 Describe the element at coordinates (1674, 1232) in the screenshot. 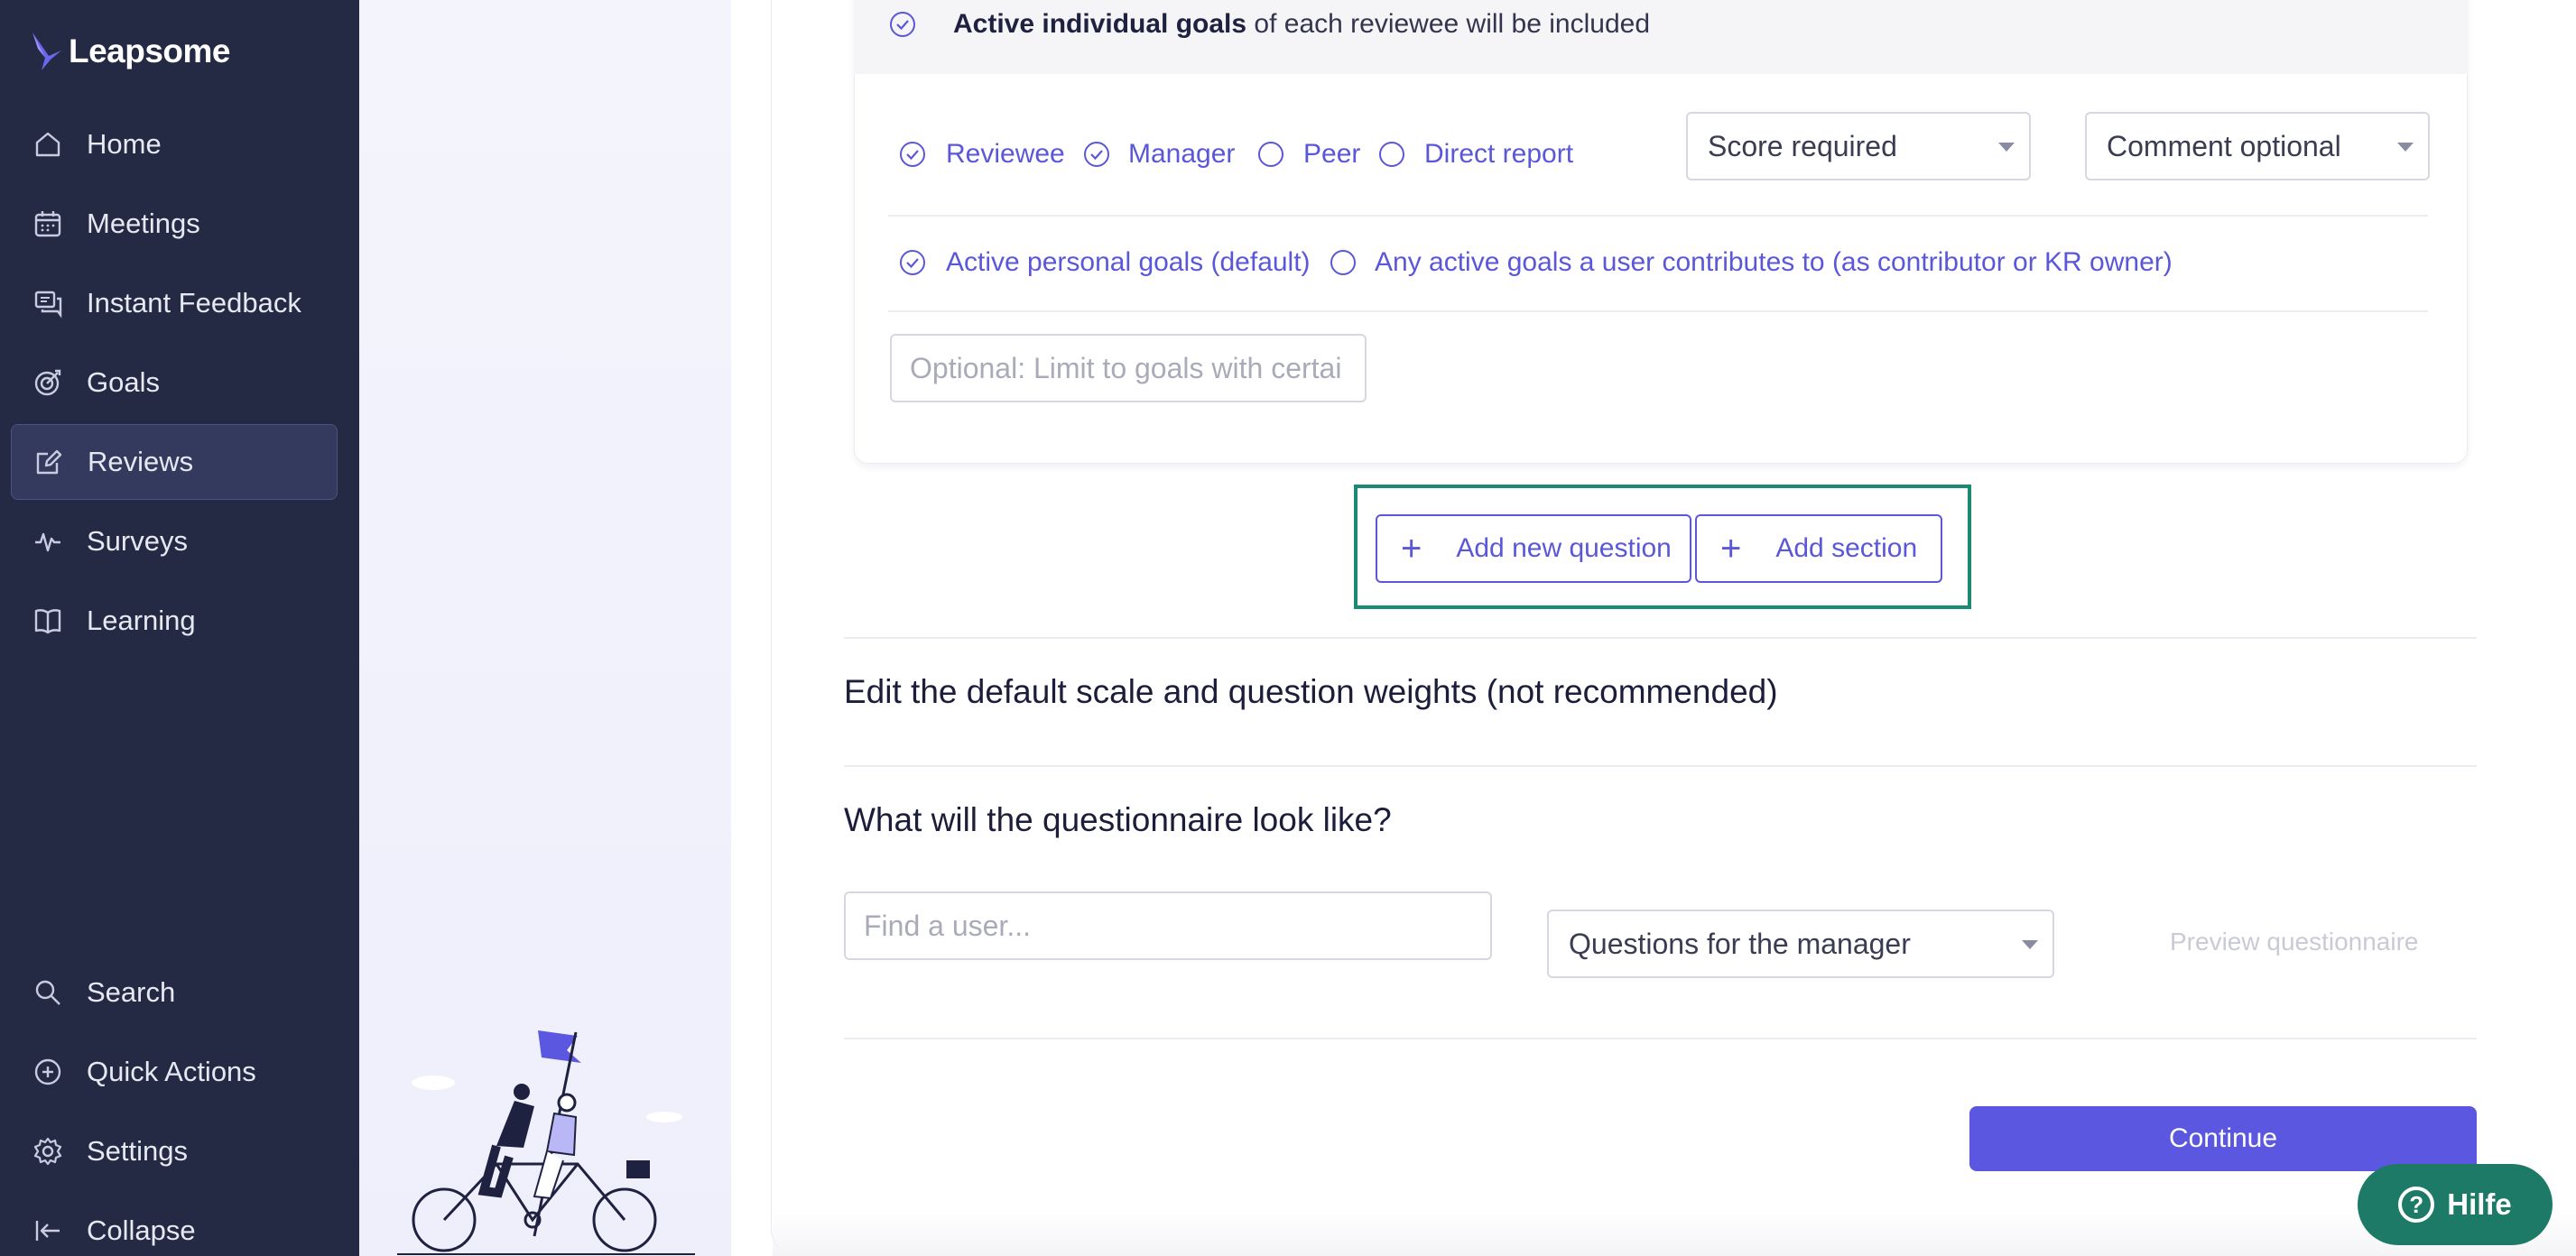

I see `bottom-fade` at that location.